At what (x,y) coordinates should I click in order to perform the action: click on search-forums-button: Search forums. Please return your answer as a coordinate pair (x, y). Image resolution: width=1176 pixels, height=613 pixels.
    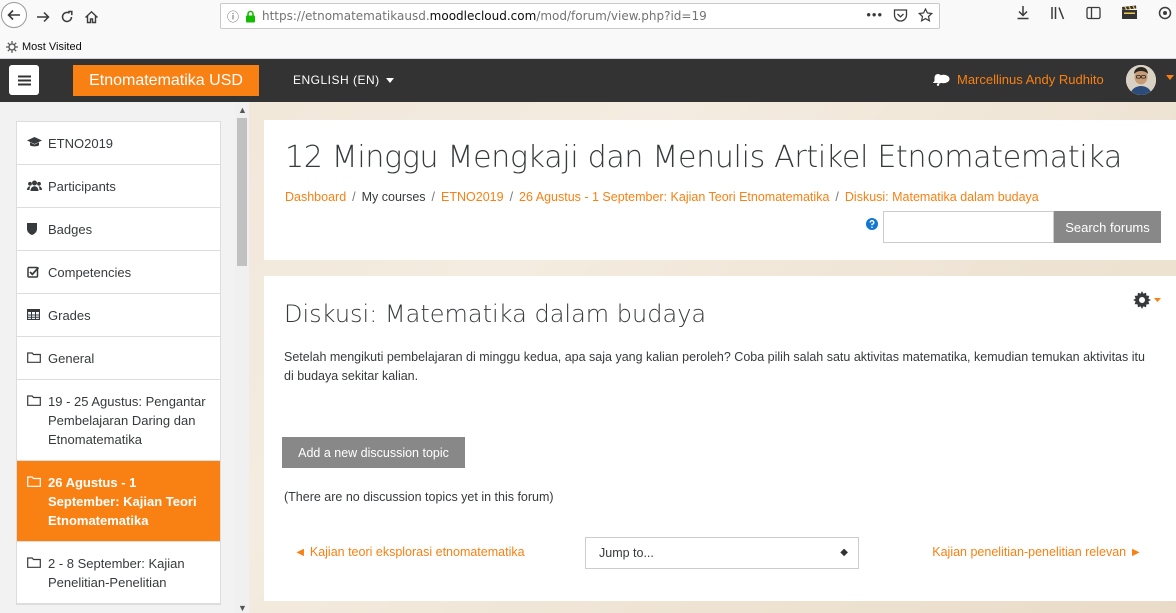
    Looking at the image, I should click on (1107, 227).